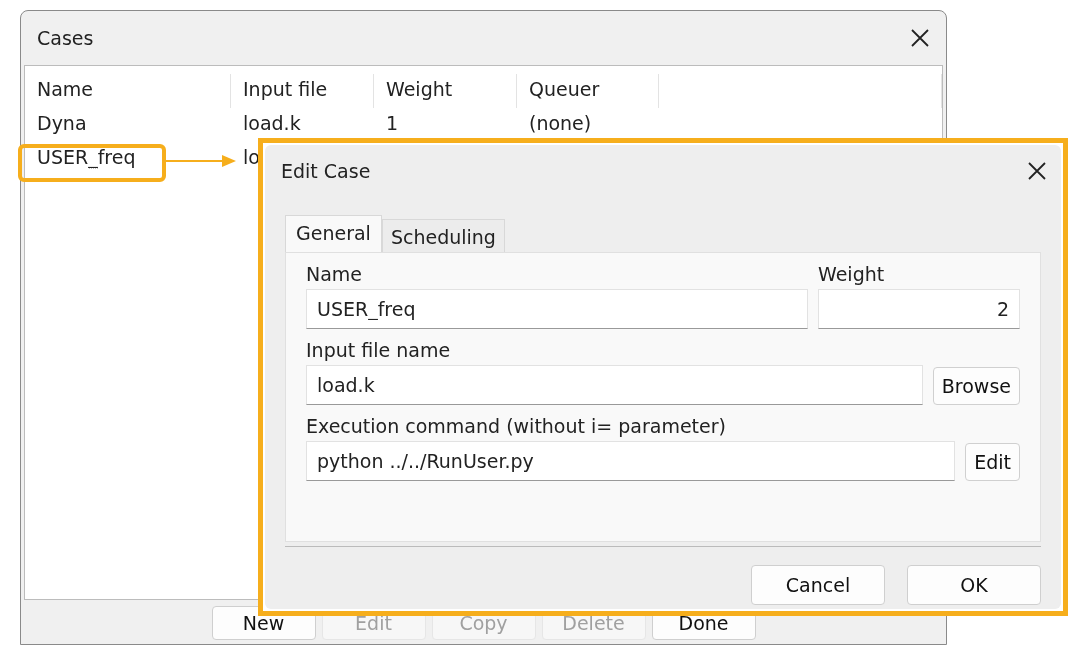 Image resolution: width=1071 pixels, height=647 pixels. I want to click on name-field: USER_freq, so click(557, 309).